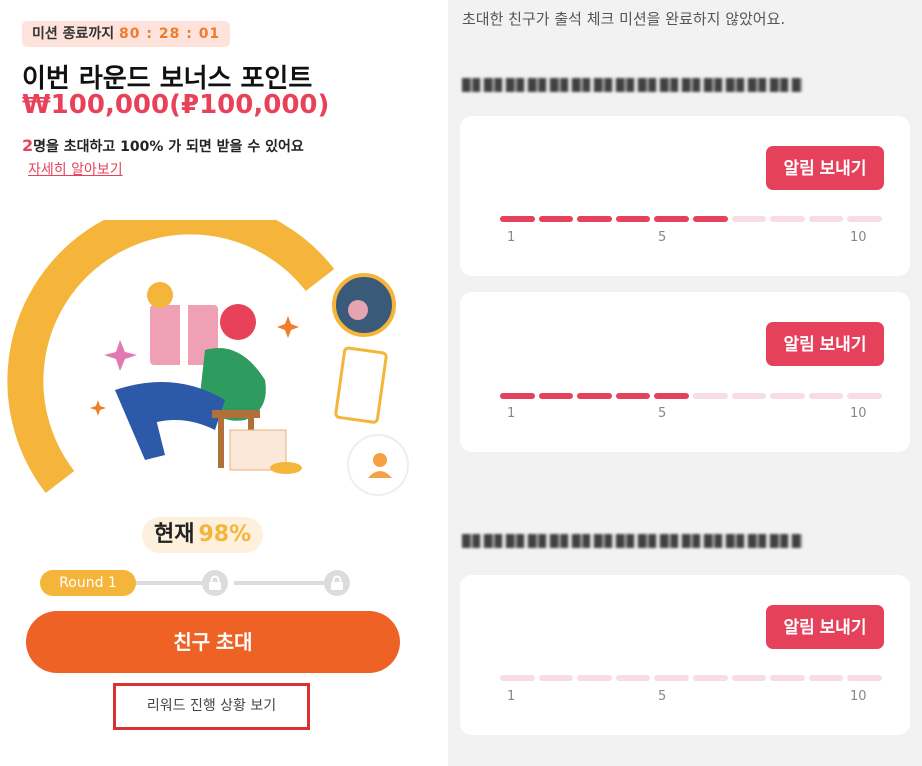  I want to click on envelope-icon, so click(361, 385).